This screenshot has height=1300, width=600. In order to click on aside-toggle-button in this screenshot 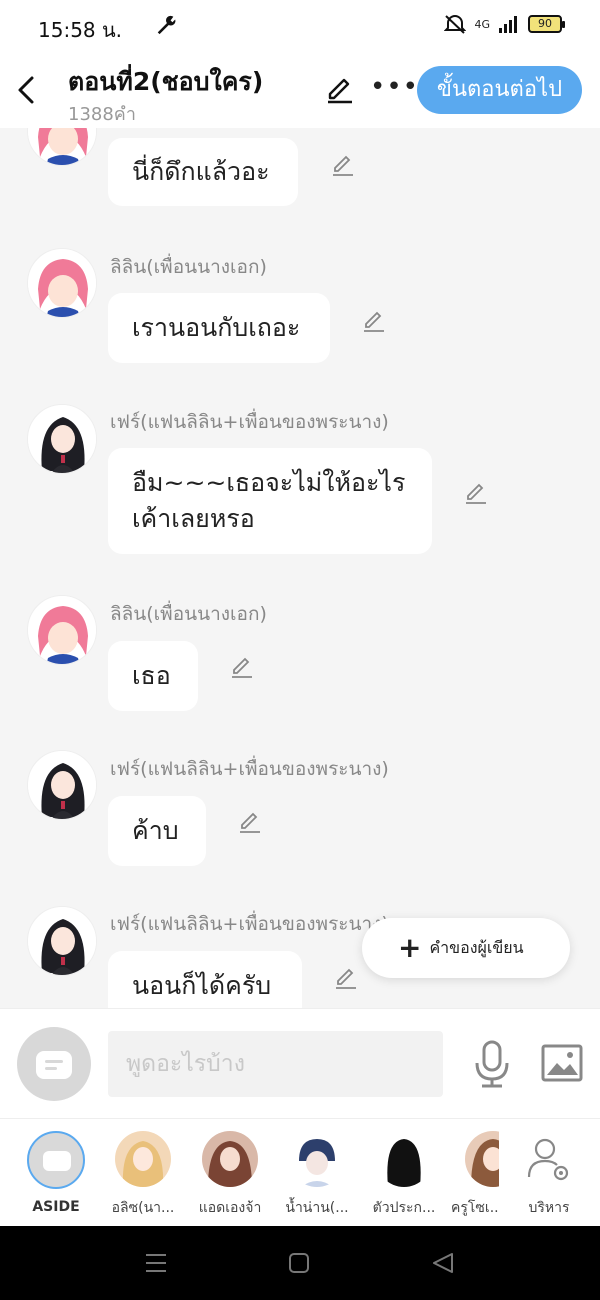, I will do `click(54, 1064)`.